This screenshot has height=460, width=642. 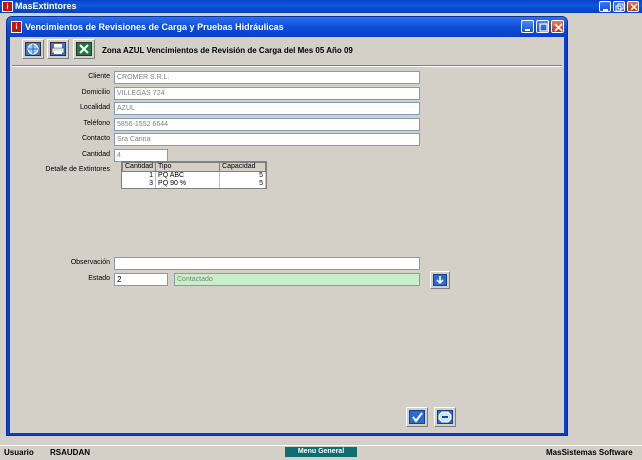 What do you see at coordinates (557, 26) in the screenshot?
I see `window-close-icon` at bounding box center [557, 26].